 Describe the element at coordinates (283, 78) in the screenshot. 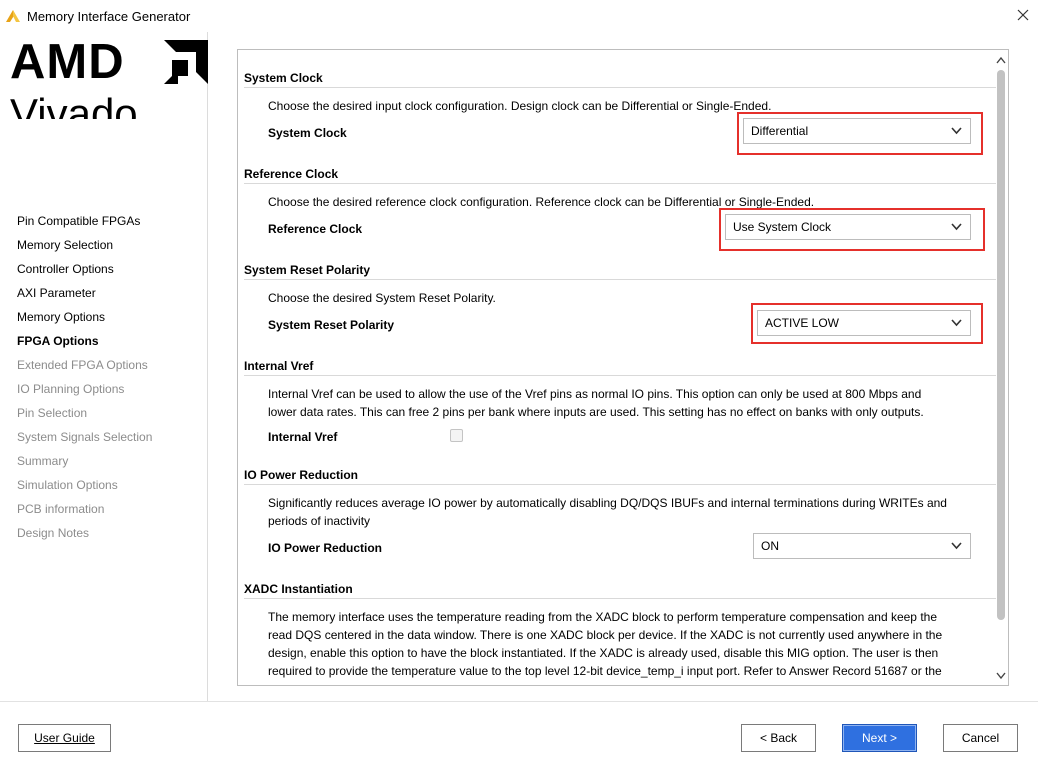

I see `section-title-system-clock: System Clock` at that location.